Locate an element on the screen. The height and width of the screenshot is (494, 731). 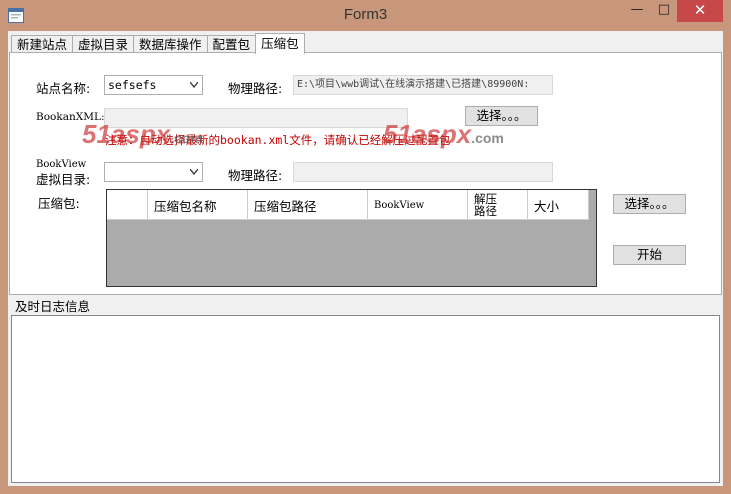
physical-path-field: E:\项目\wwb调试\在线演示搭建\已搭建\89900N: is located at coordinates (423, 85).